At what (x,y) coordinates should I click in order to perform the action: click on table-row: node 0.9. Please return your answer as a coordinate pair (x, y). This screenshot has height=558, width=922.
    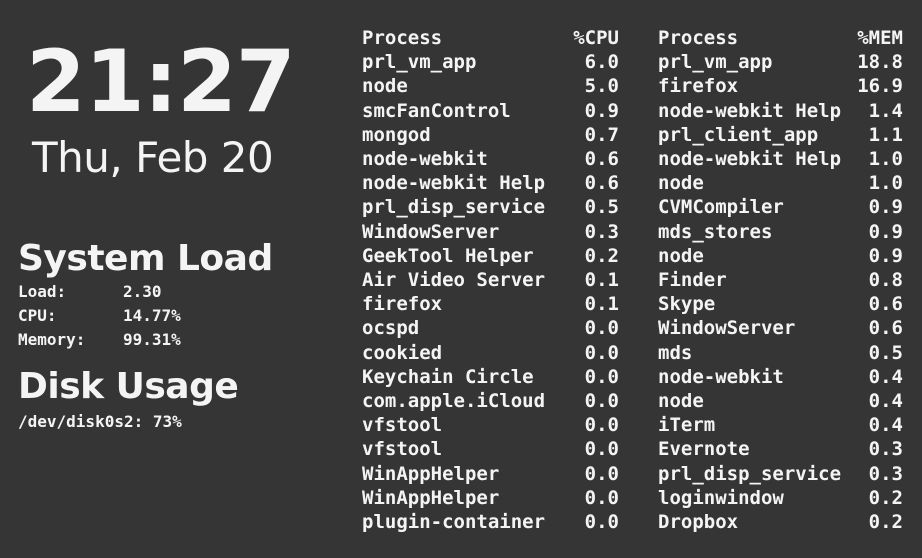
    Looking at the image, I should click on (780, 256).